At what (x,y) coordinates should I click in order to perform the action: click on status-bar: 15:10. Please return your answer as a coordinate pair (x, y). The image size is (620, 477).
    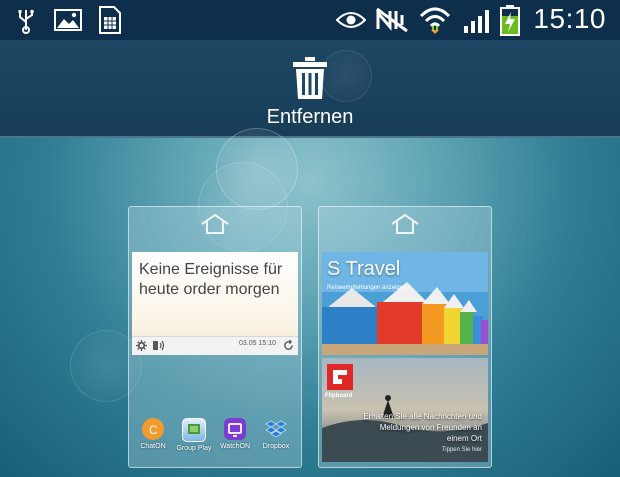
    Looking at the image, I should click on (310, 20).